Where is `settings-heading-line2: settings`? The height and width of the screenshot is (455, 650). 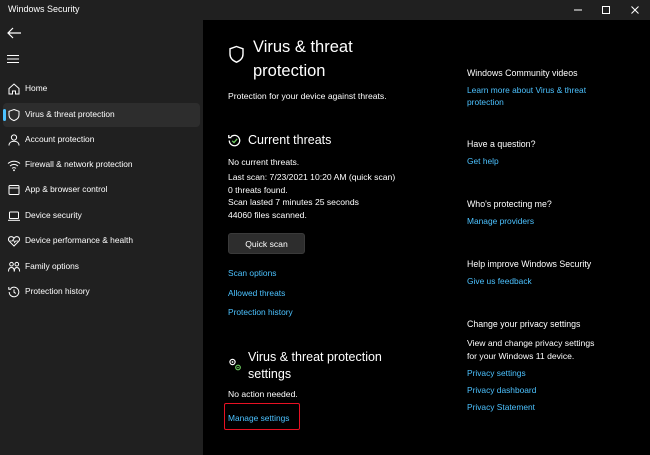 settings-heading-line2: settings is located at coordinates (270, 374).